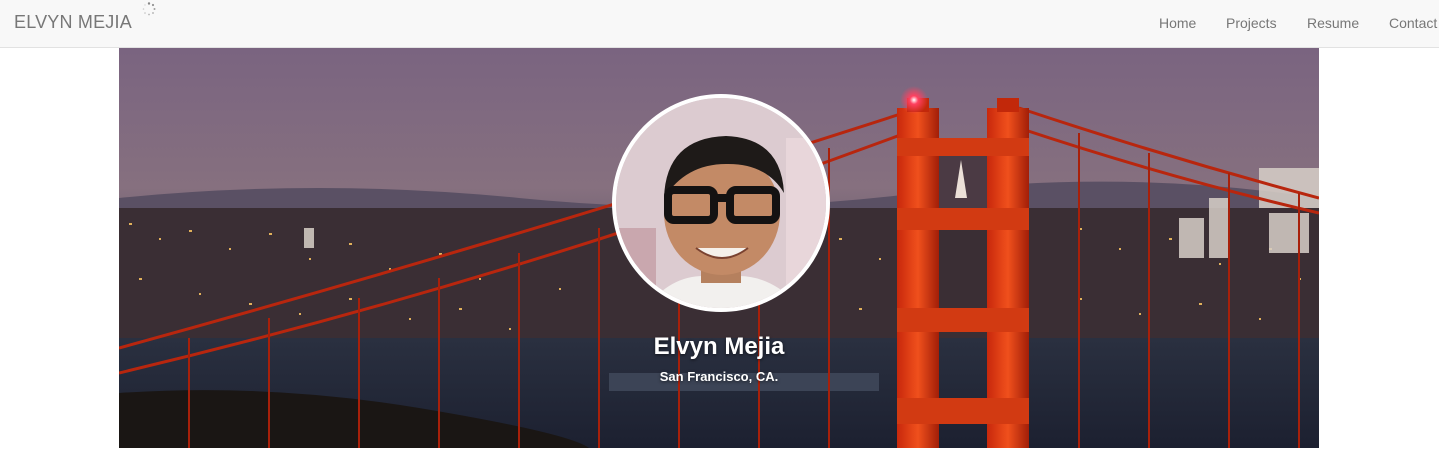 This screenshot has height=453, width=1439. I want to click on profile-location: San Francisco, CA., so click(719, 376).